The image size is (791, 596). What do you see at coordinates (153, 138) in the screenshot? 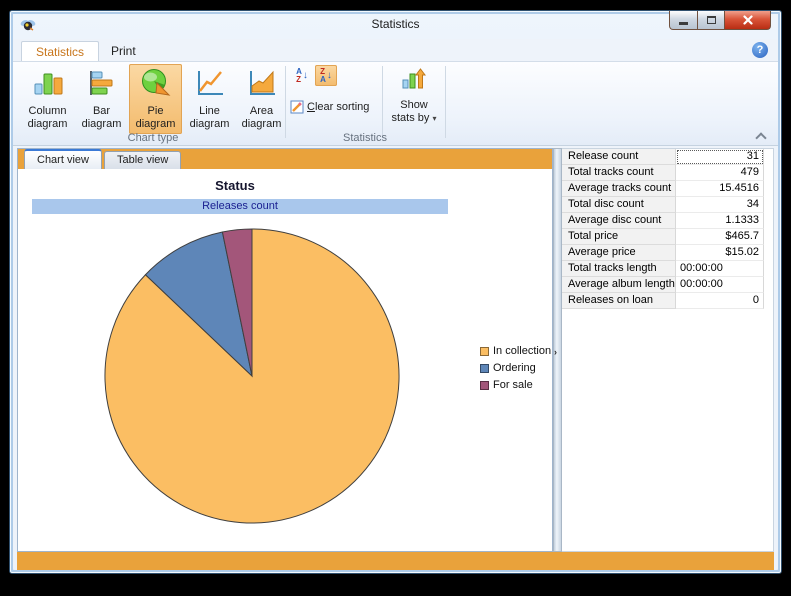
I see `group-label-chart-type: Chart type` at bounding box center [153, 138].